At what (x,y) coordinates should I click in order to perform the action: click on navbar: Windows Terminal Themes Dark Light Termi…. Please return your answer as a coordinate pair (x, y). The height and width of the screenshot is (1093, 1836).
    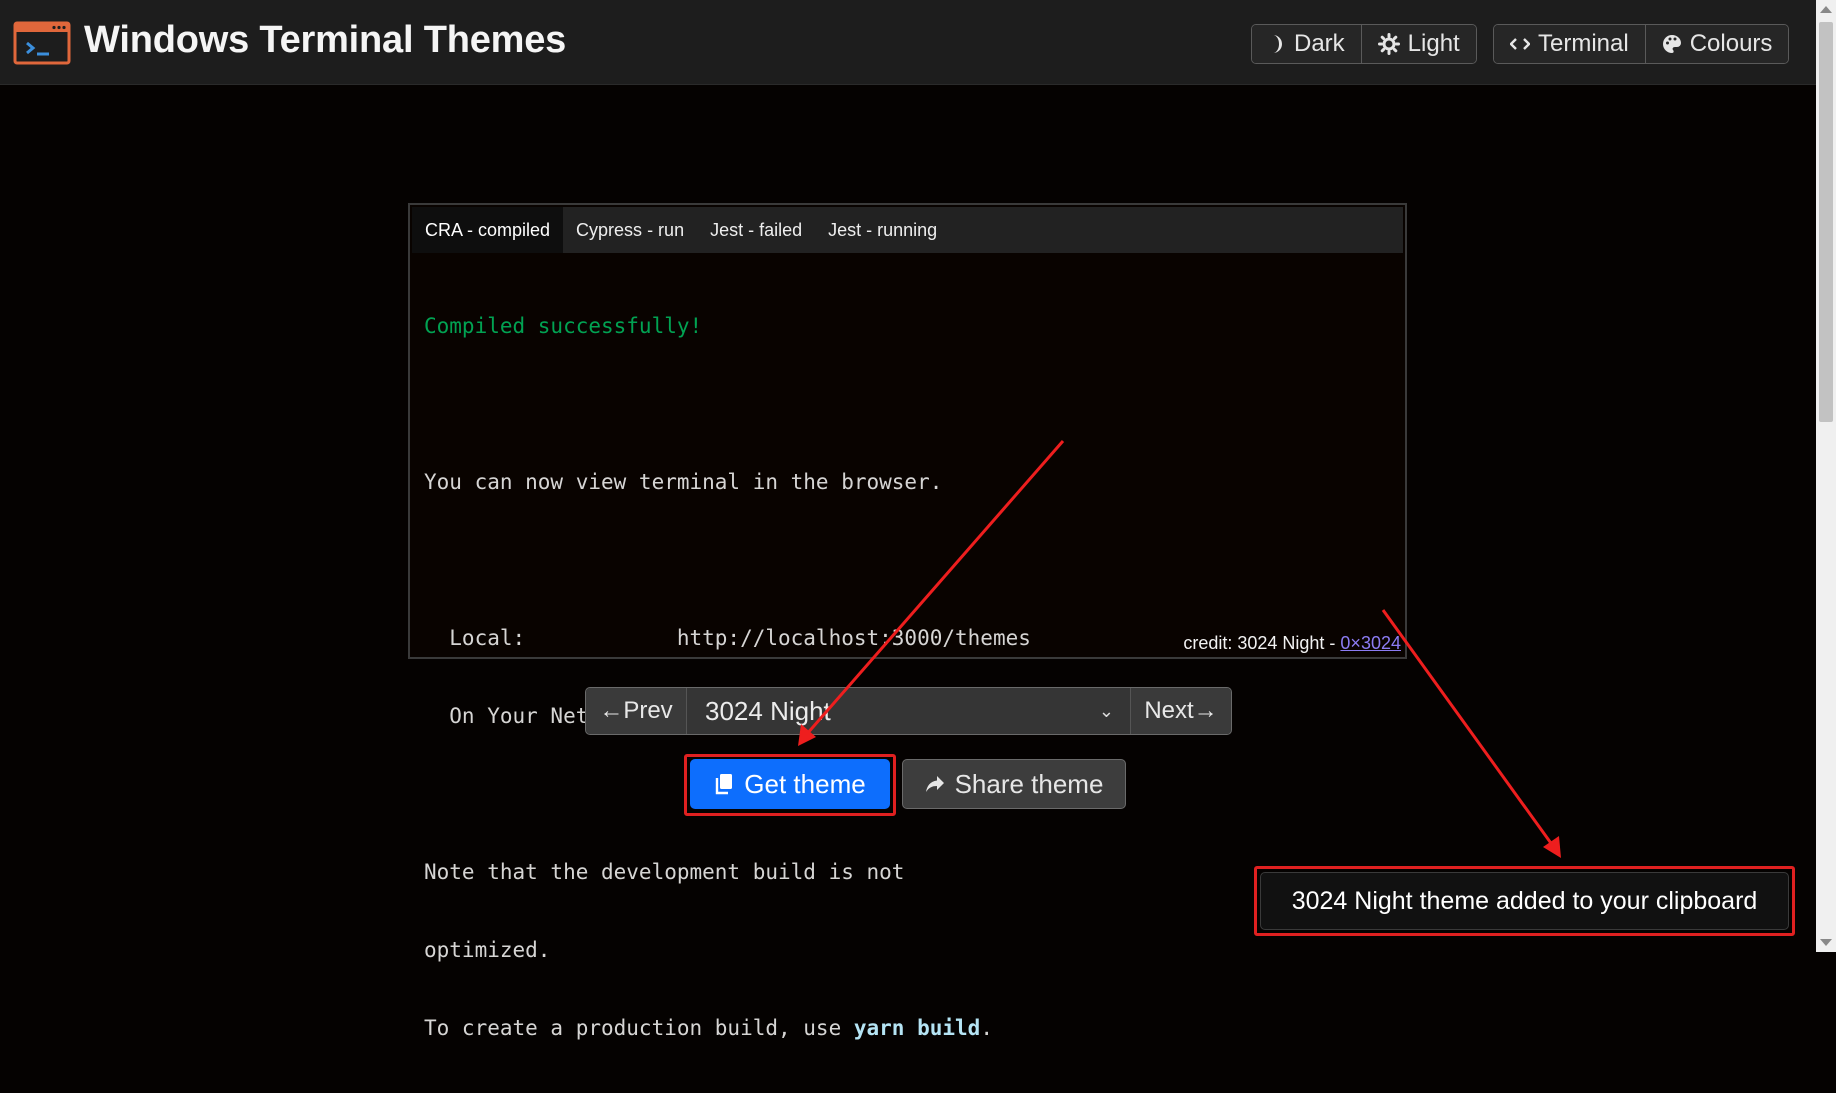
    Looking at the image, I should click on (908, 42).